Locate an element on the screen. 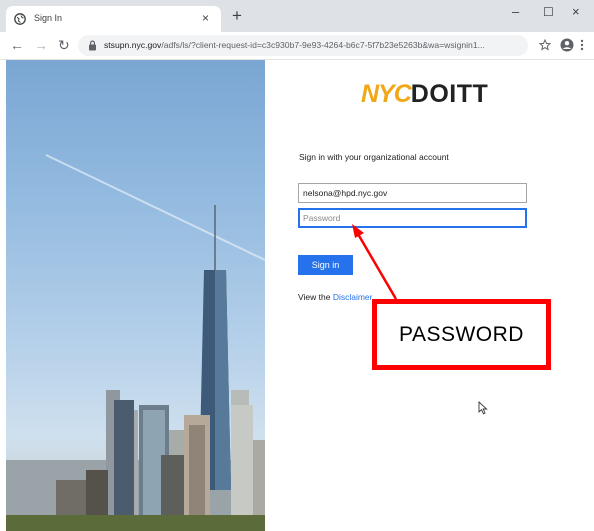 This screenshot has width=594, height=531. back-button: ← is located at coordinates (17, 45).